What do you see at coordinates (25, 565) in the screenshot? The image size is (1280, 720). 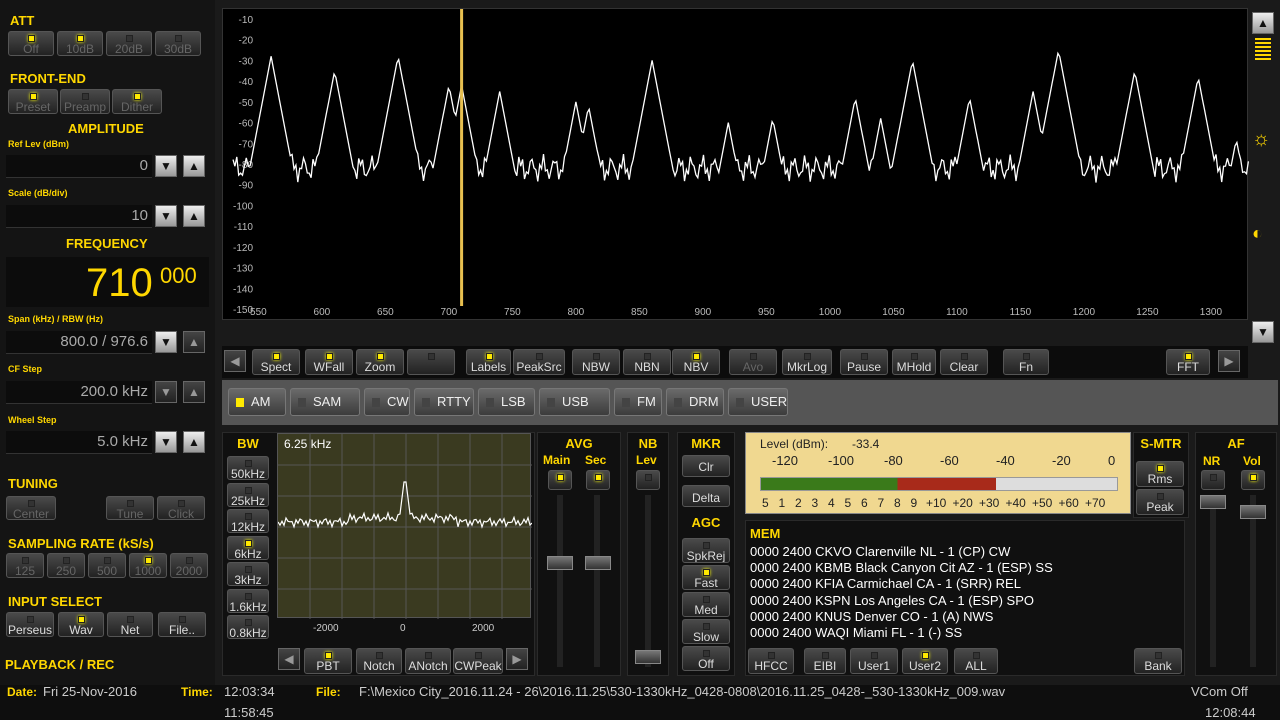 I see `sampling-0-button: 125` at bounding box center [25, 565].